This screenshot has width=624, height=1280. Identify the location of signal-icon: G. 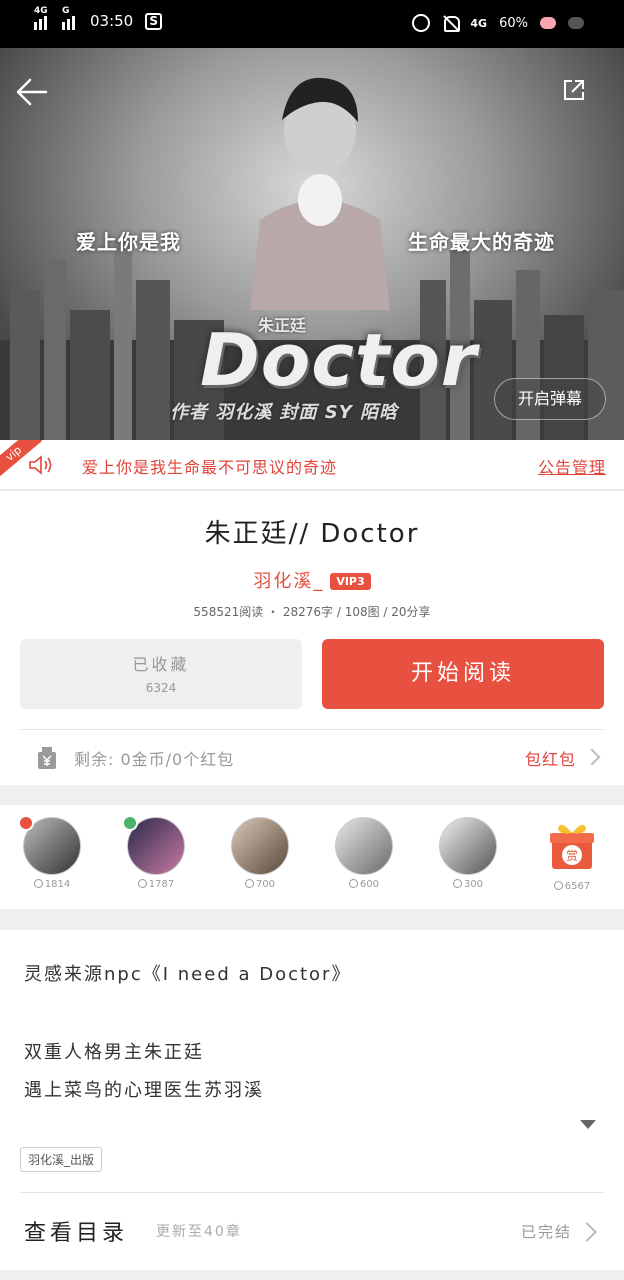
(71, 18).